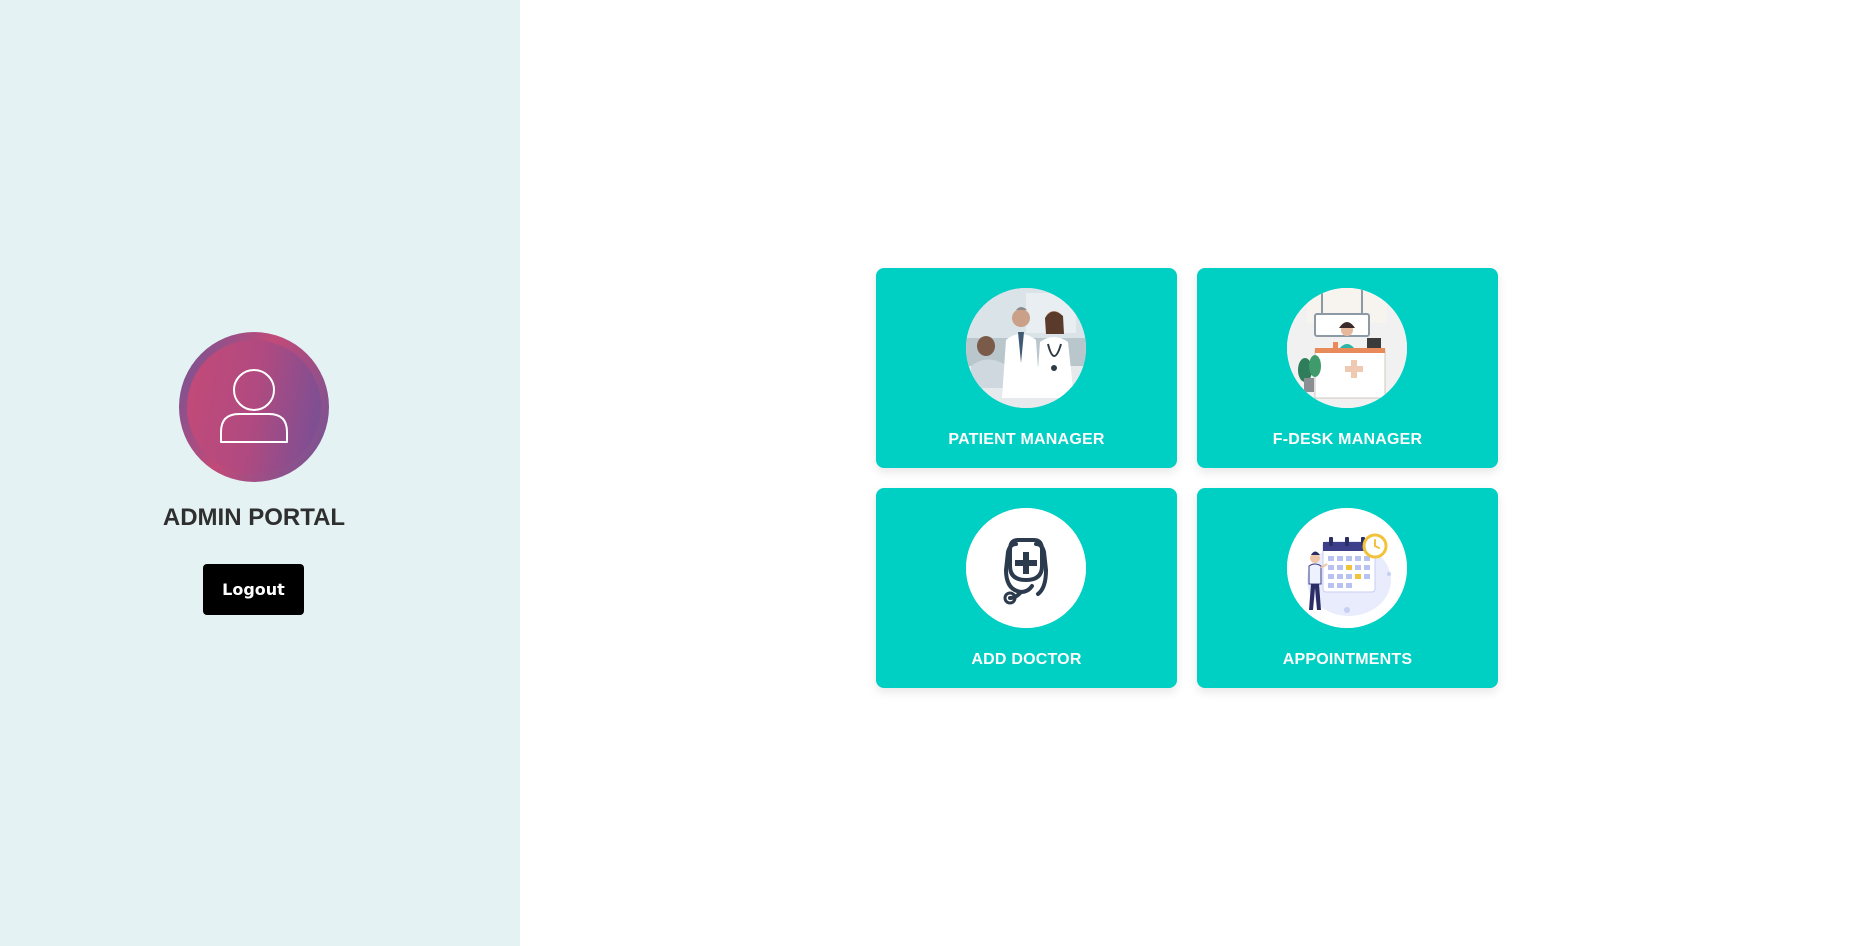 Image resolution: width=1849 pixels, height=946 pixels. I want to click on patient-manager-card: PATIENT MANAGER, so click(1026, 368).